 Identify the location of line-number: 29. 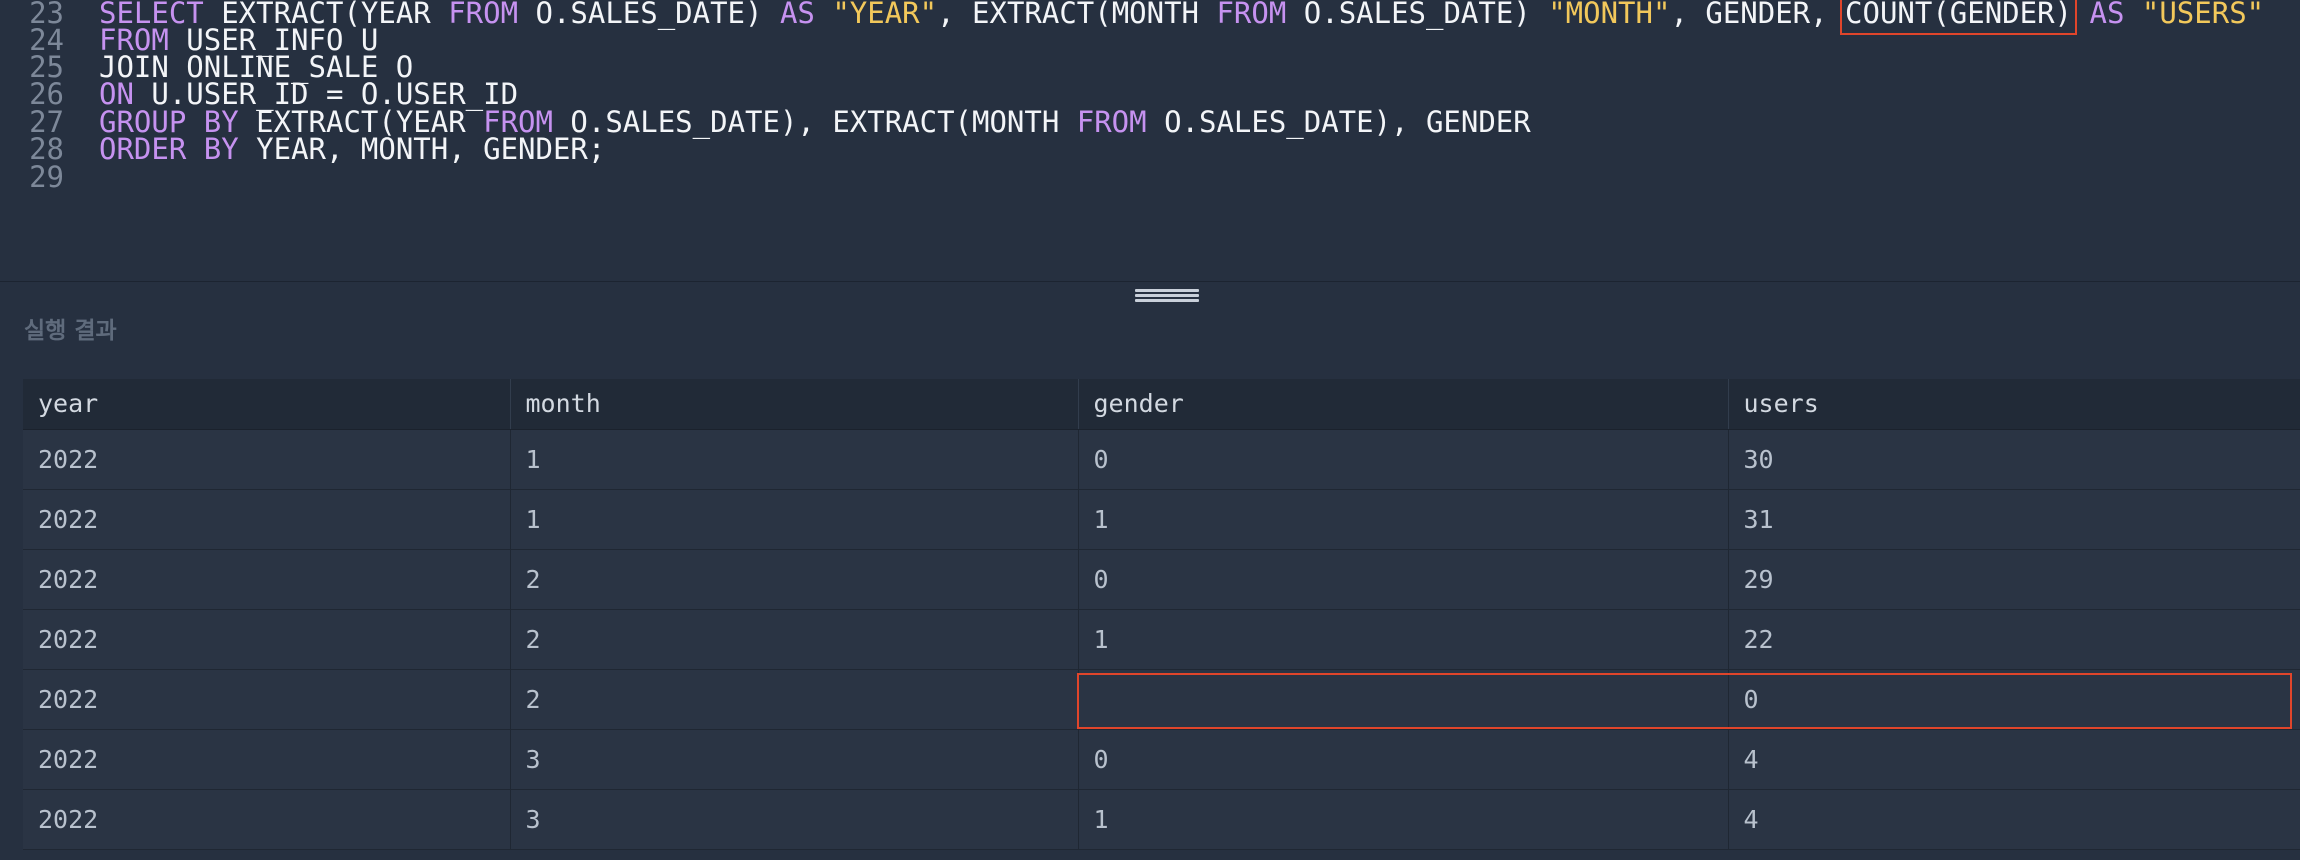
(46, 177).